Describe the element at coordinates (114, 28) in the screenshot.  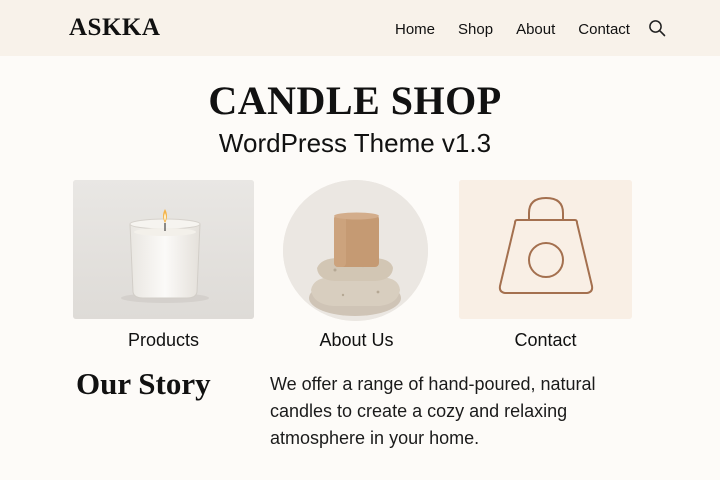
I see `site-logo: ASKKA` at that location.